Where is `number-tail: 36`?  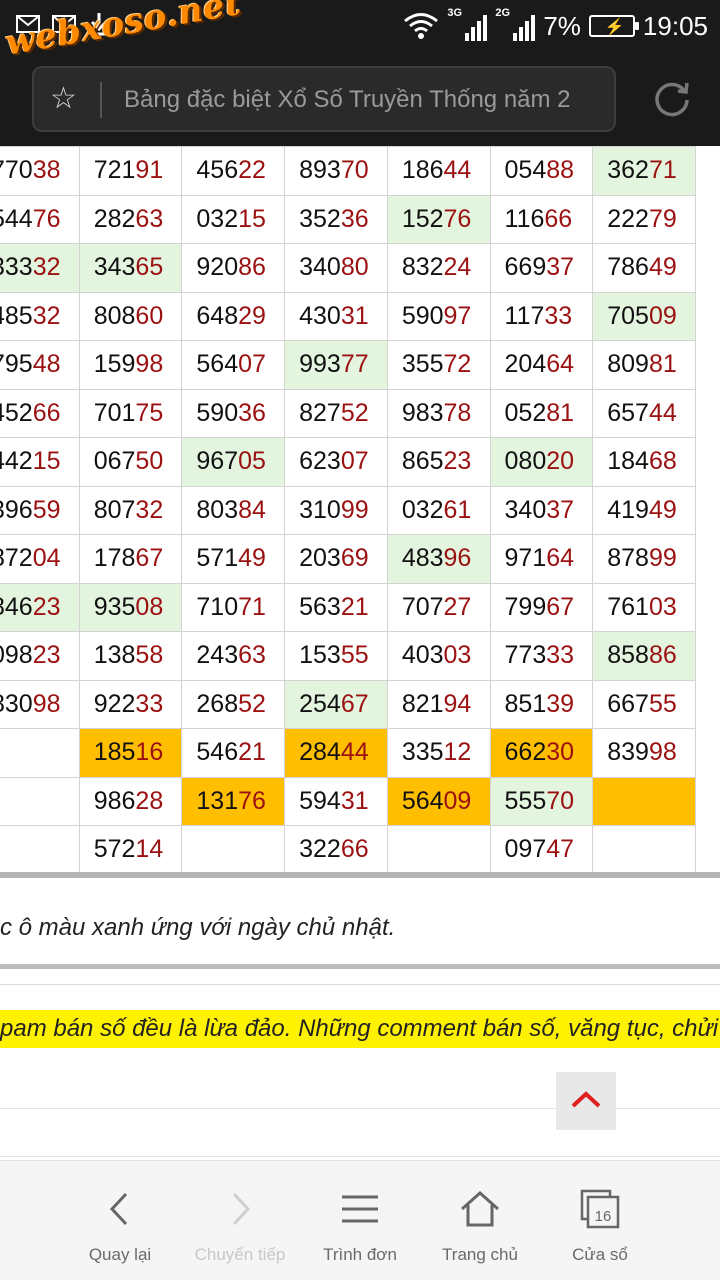 number-tail: 36 is located at coordinates (252, 412).